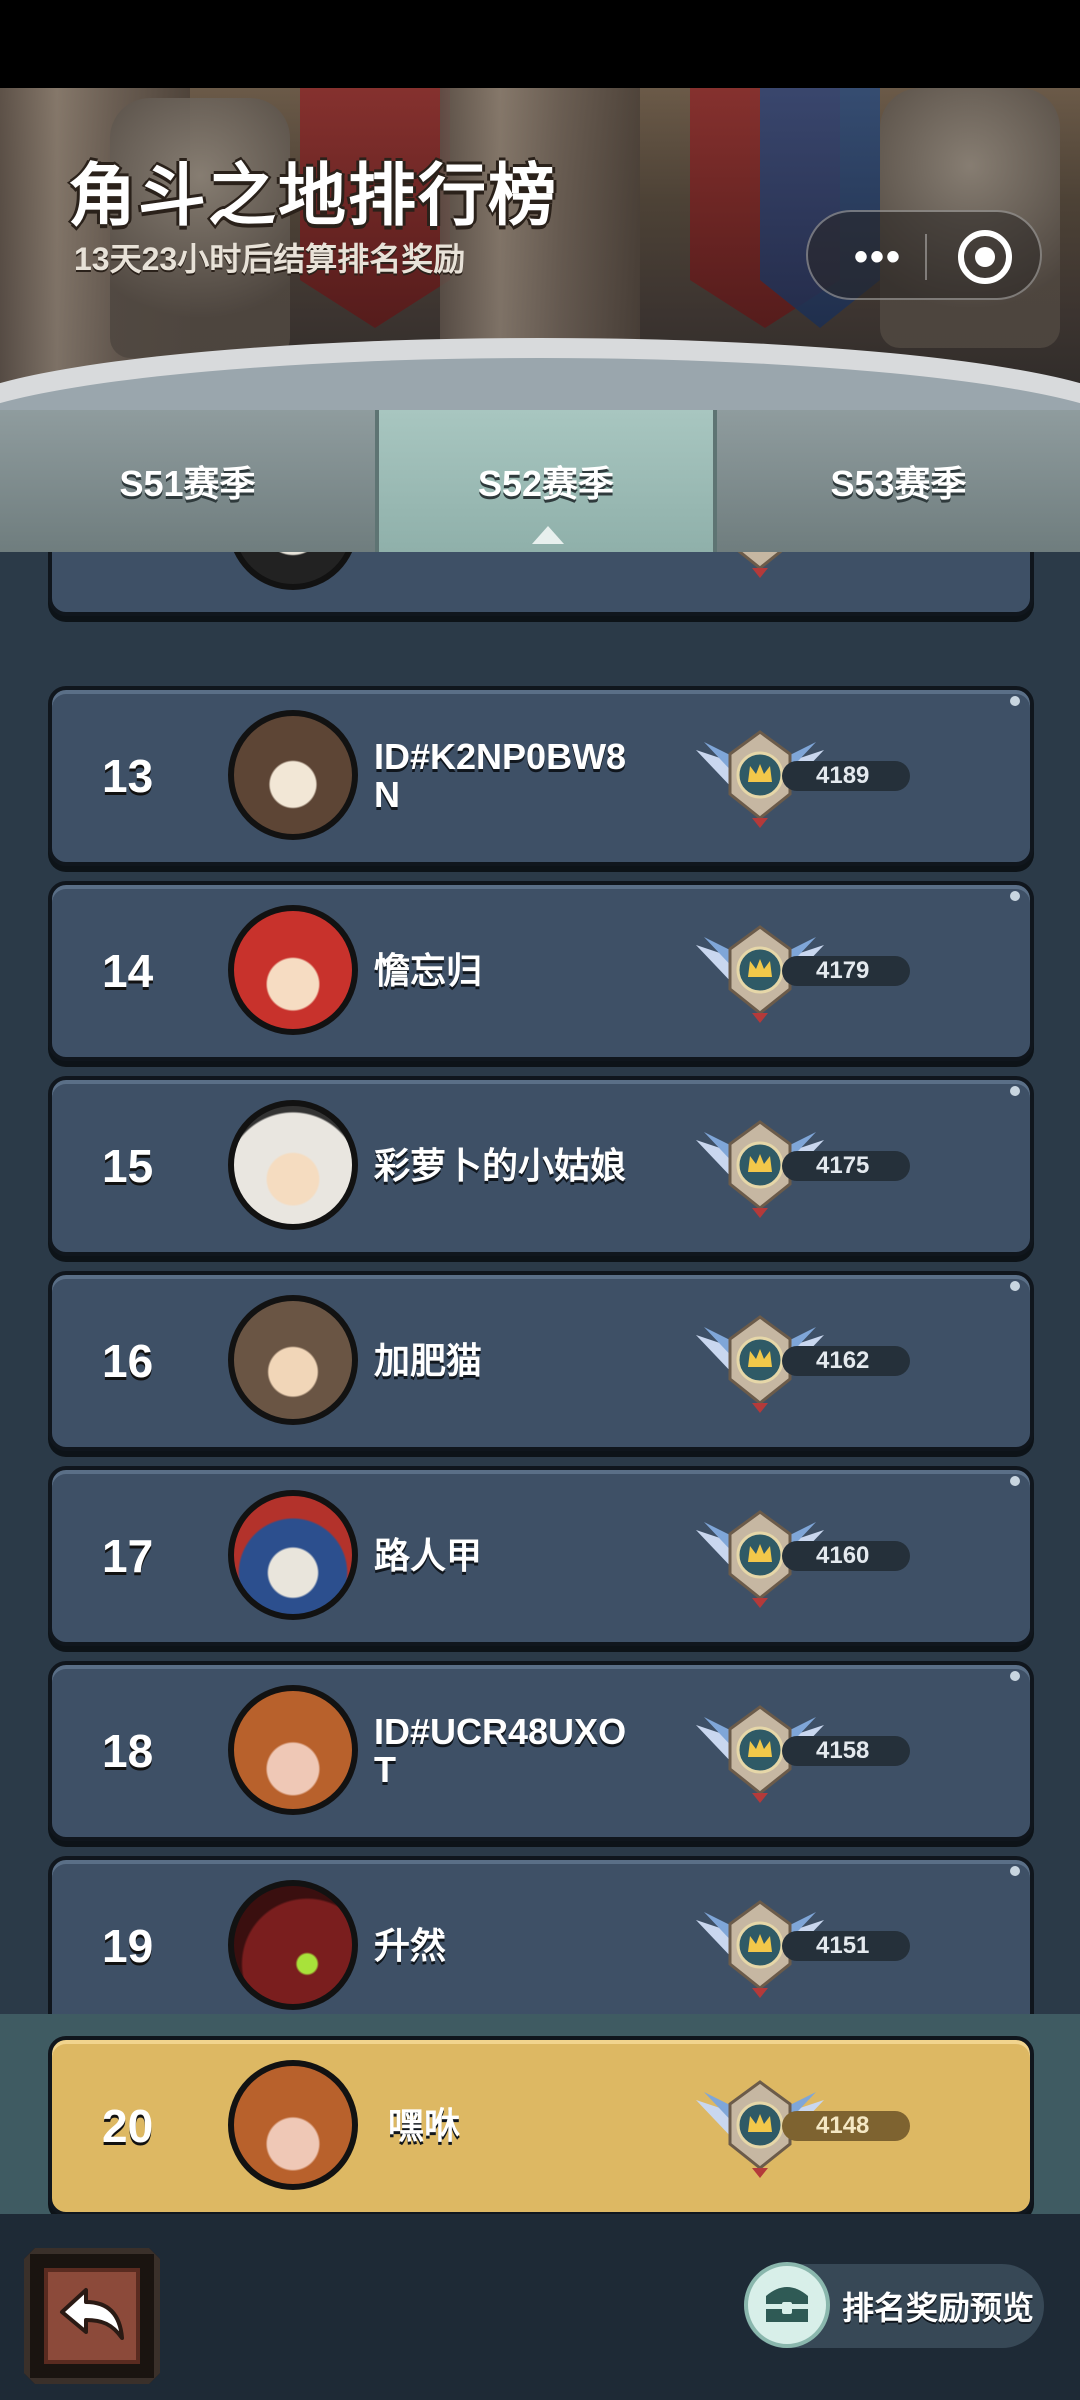 The image size is (1080, 2400). I want to click on mini-program-capsule: •••, so click(924, 255).